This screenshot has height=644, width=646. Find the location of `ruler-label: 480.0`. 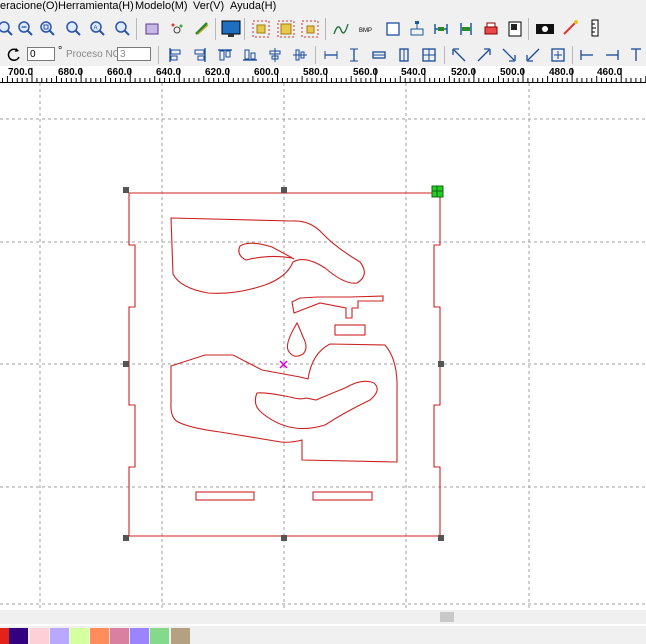

ruler-label: 480.0 is located at coordinates (562, 72).